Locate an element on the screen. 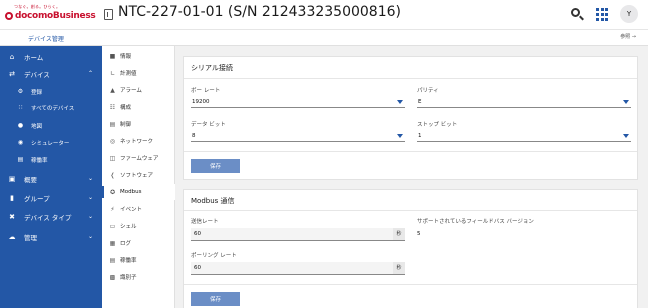 Image resolution: width=648 pixels, height=308 pixels. sub-header: デバイス管理 参照 → is located at coordinates (324, 38).